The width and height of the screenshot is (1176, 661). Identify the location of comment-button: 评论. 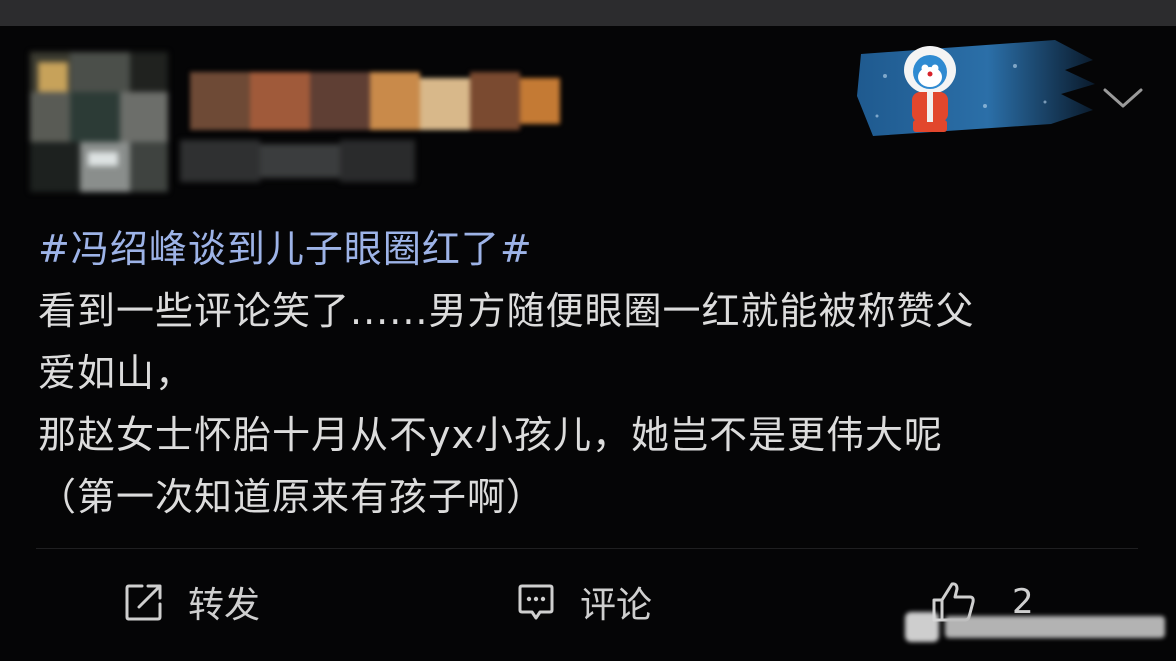
(583, 602).